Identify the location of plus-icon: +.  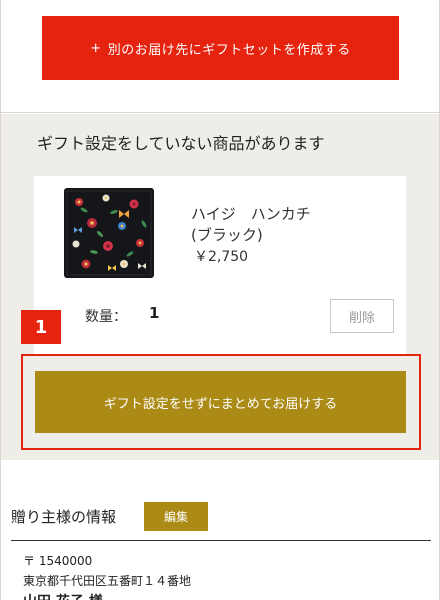
(96, 48).